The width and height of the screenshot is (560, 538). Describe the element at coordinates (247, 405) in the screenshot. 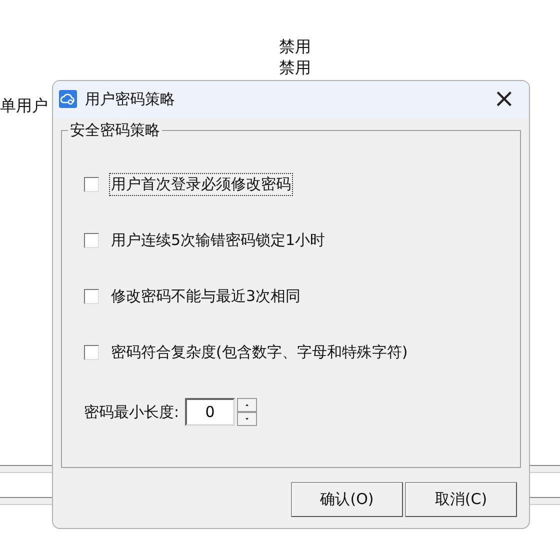

I see `spin-up-button` at that location.